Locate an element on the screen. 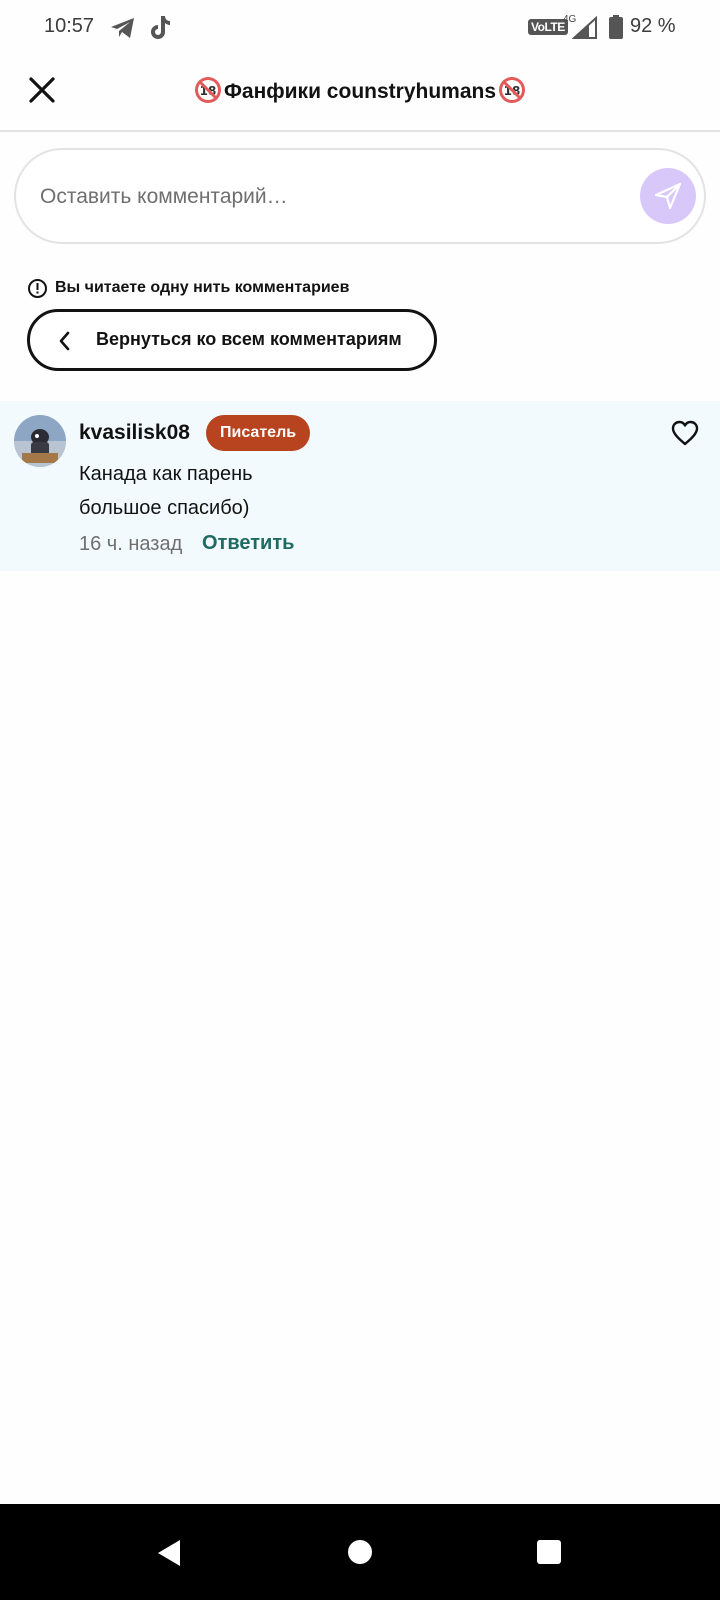  comment-box is located at coordinates (360, 196).